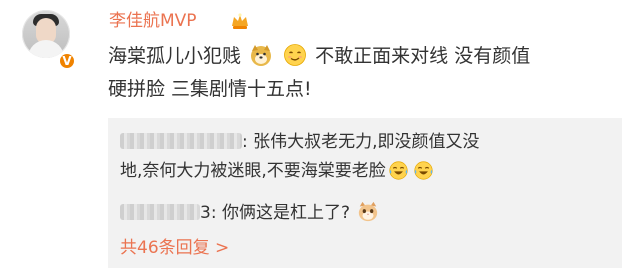 The image size is (640, 280). I want to click on verified-badge-icon: V, so click(67, 61).